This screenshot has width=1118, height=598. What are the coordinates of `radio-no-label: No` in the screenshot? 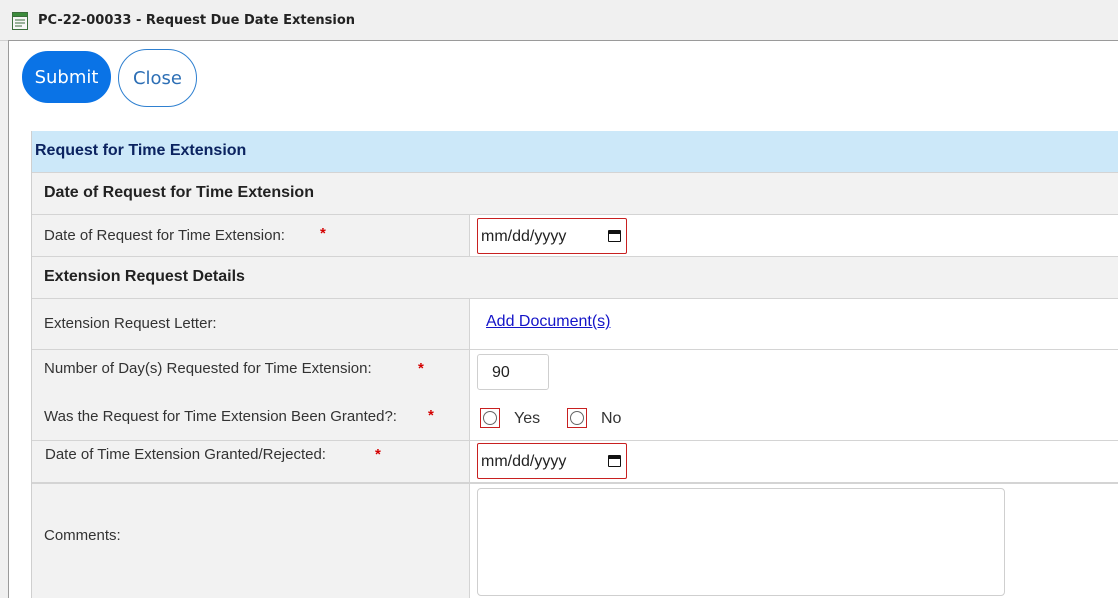 It's located at (611, 418).